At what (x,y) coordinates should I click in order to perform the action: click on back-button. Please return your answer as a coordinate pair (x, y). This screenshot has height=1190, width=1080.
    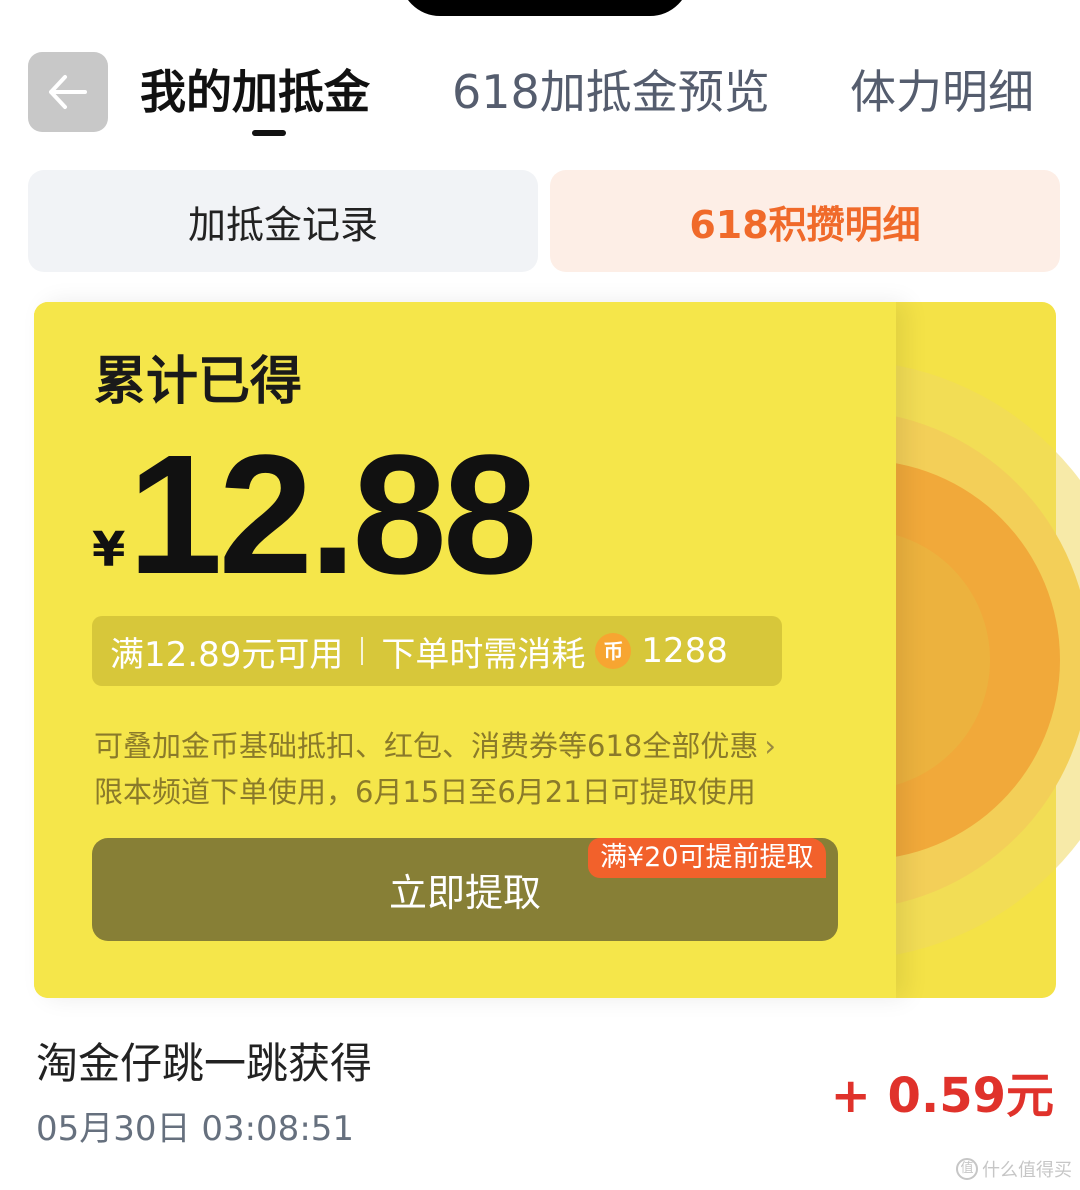
    Looking at the image, I should click on (68, 92).